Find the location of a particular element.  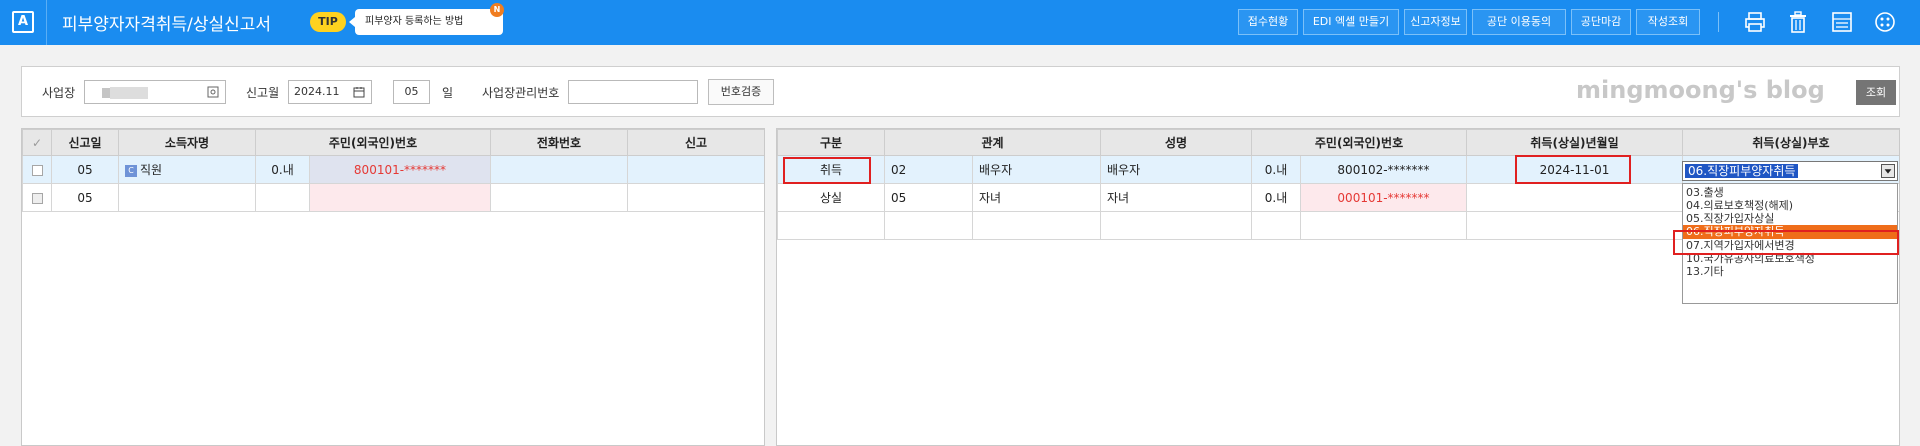

resident-number-cell: 800102-******* is located at coordinates (1383, 169).